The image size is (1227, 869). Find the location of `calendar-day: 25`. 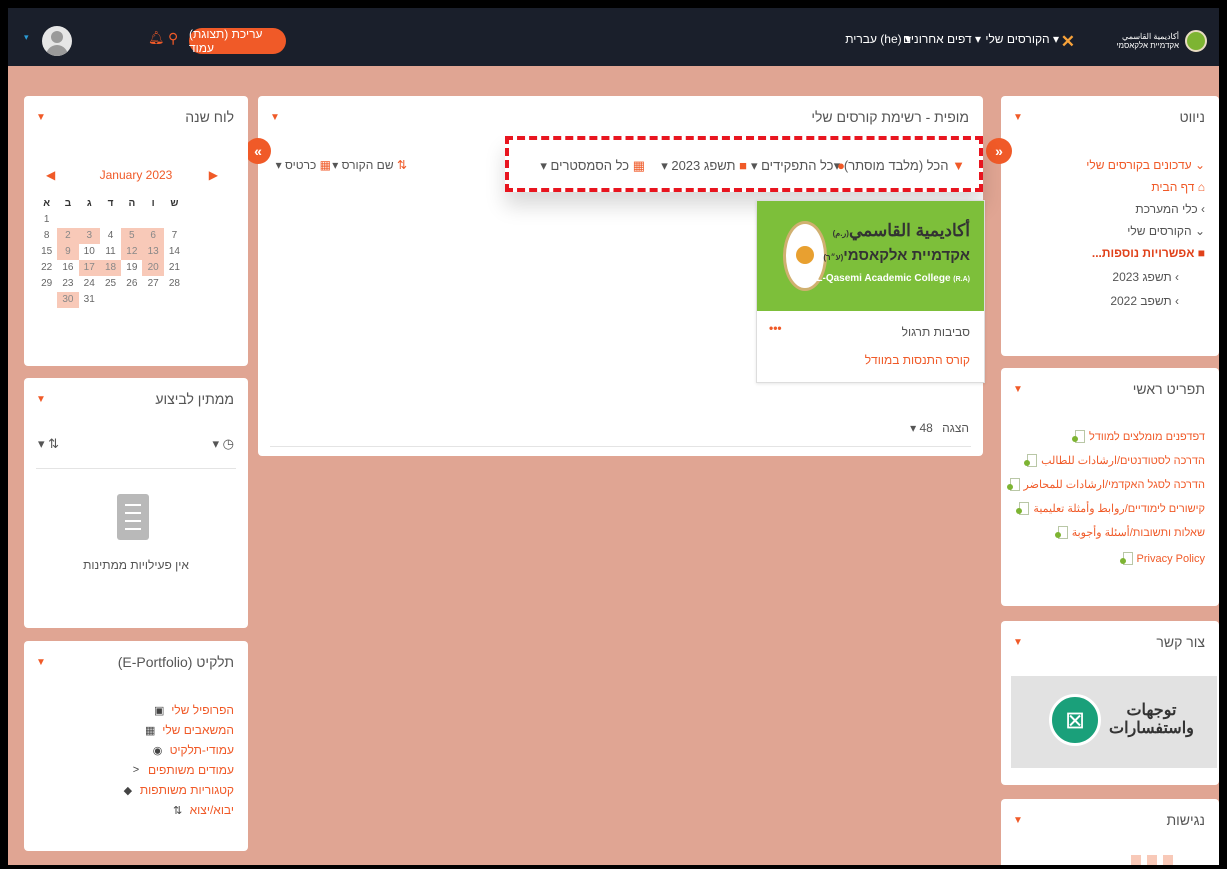

calendar-day: 25 is located at coordinates (110, 284).